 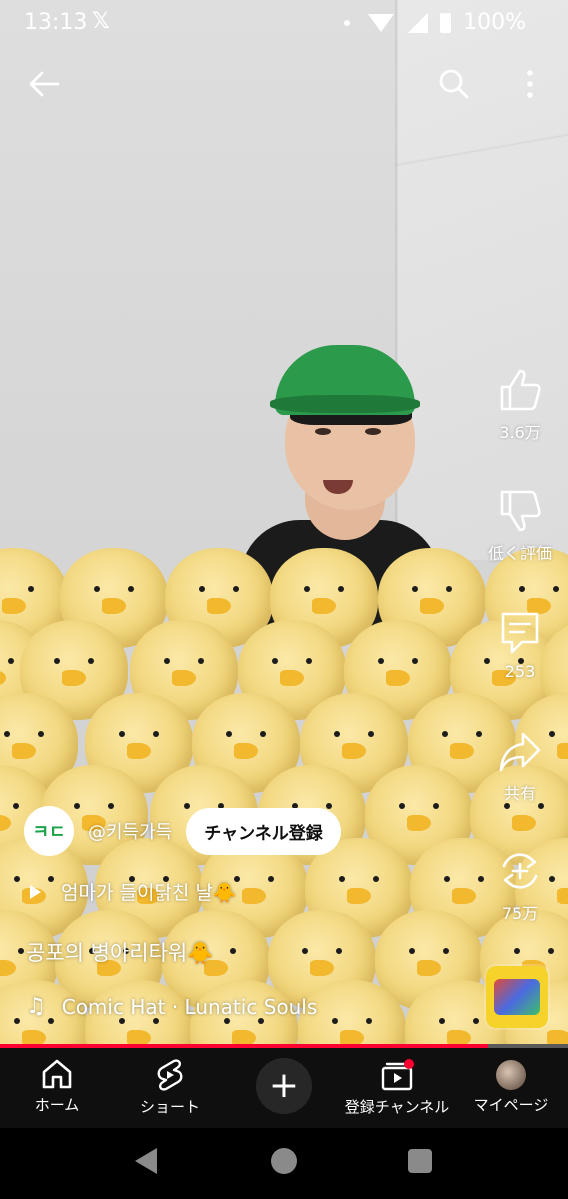 I want to click on system-recents-icon, so click(x=420, y=1161).